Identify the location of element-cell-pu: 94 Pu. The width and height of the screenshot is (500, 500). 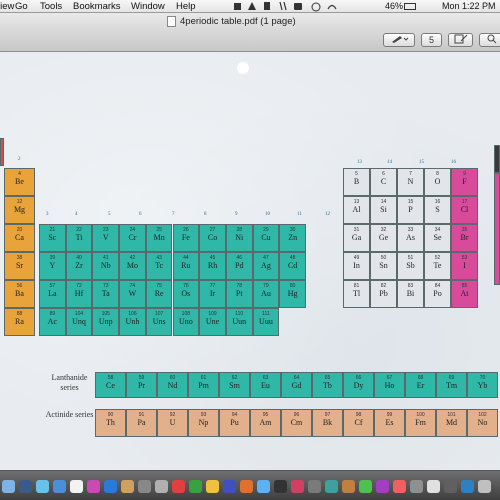
(234, 423).